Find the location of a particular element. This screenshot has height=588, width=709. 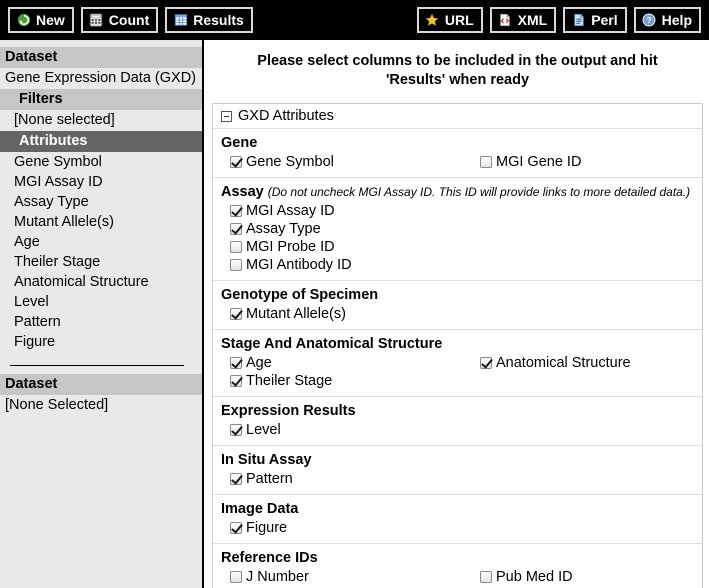

sidebar-dataset2-header: Dataset is located at coordinates (101, 384).